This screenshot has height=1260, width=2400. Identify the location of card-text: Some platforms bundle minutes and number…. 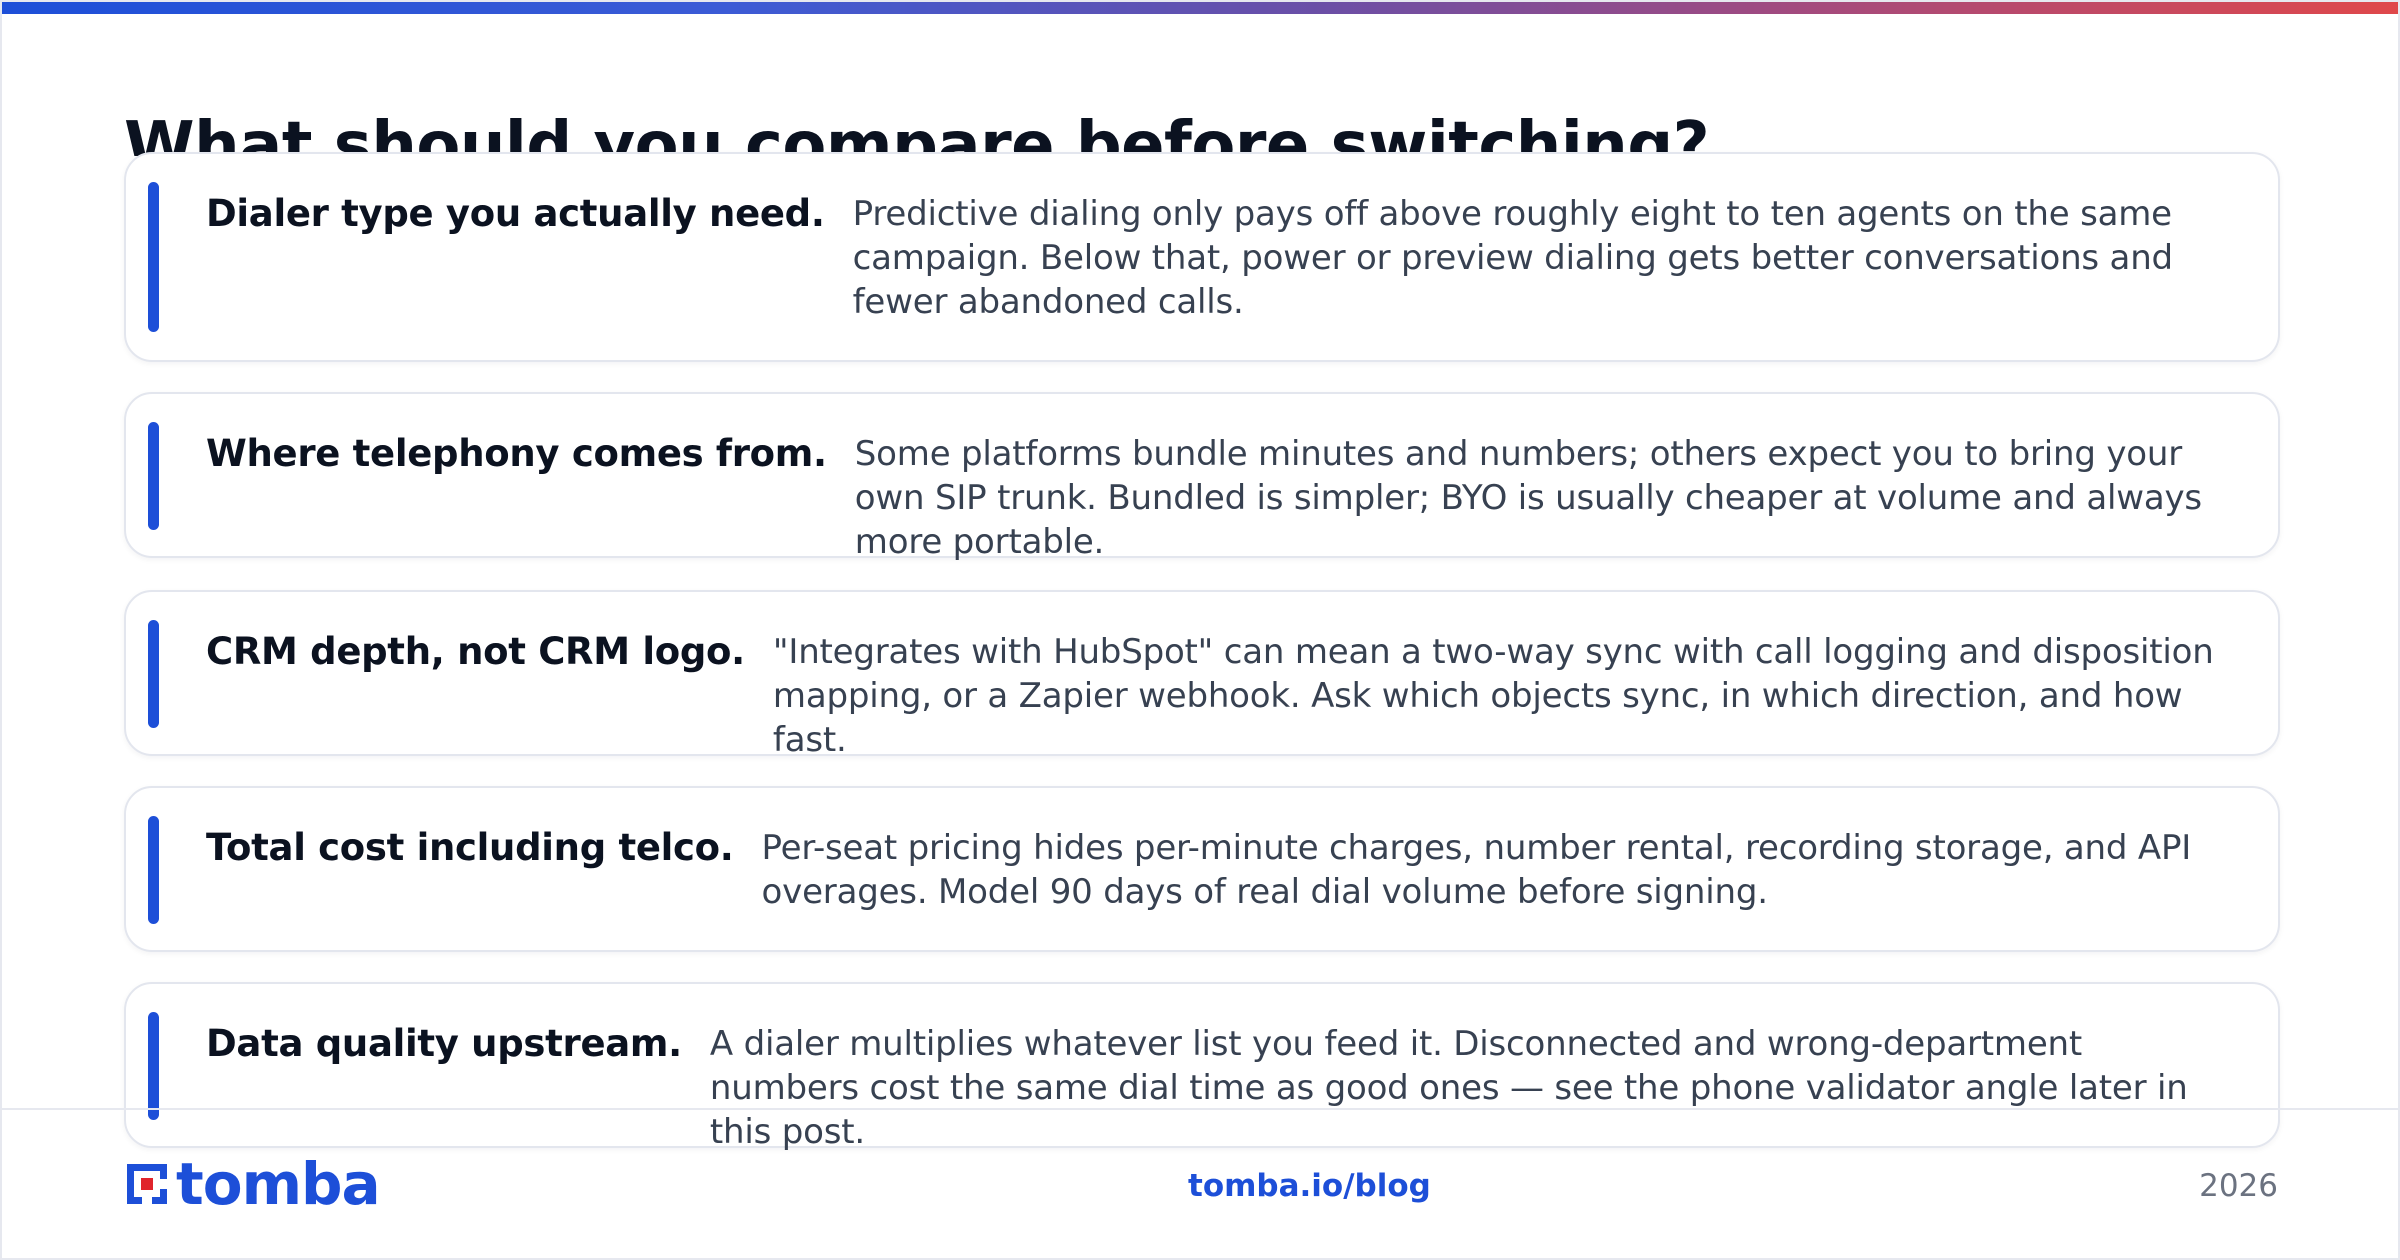
(1528, 498).